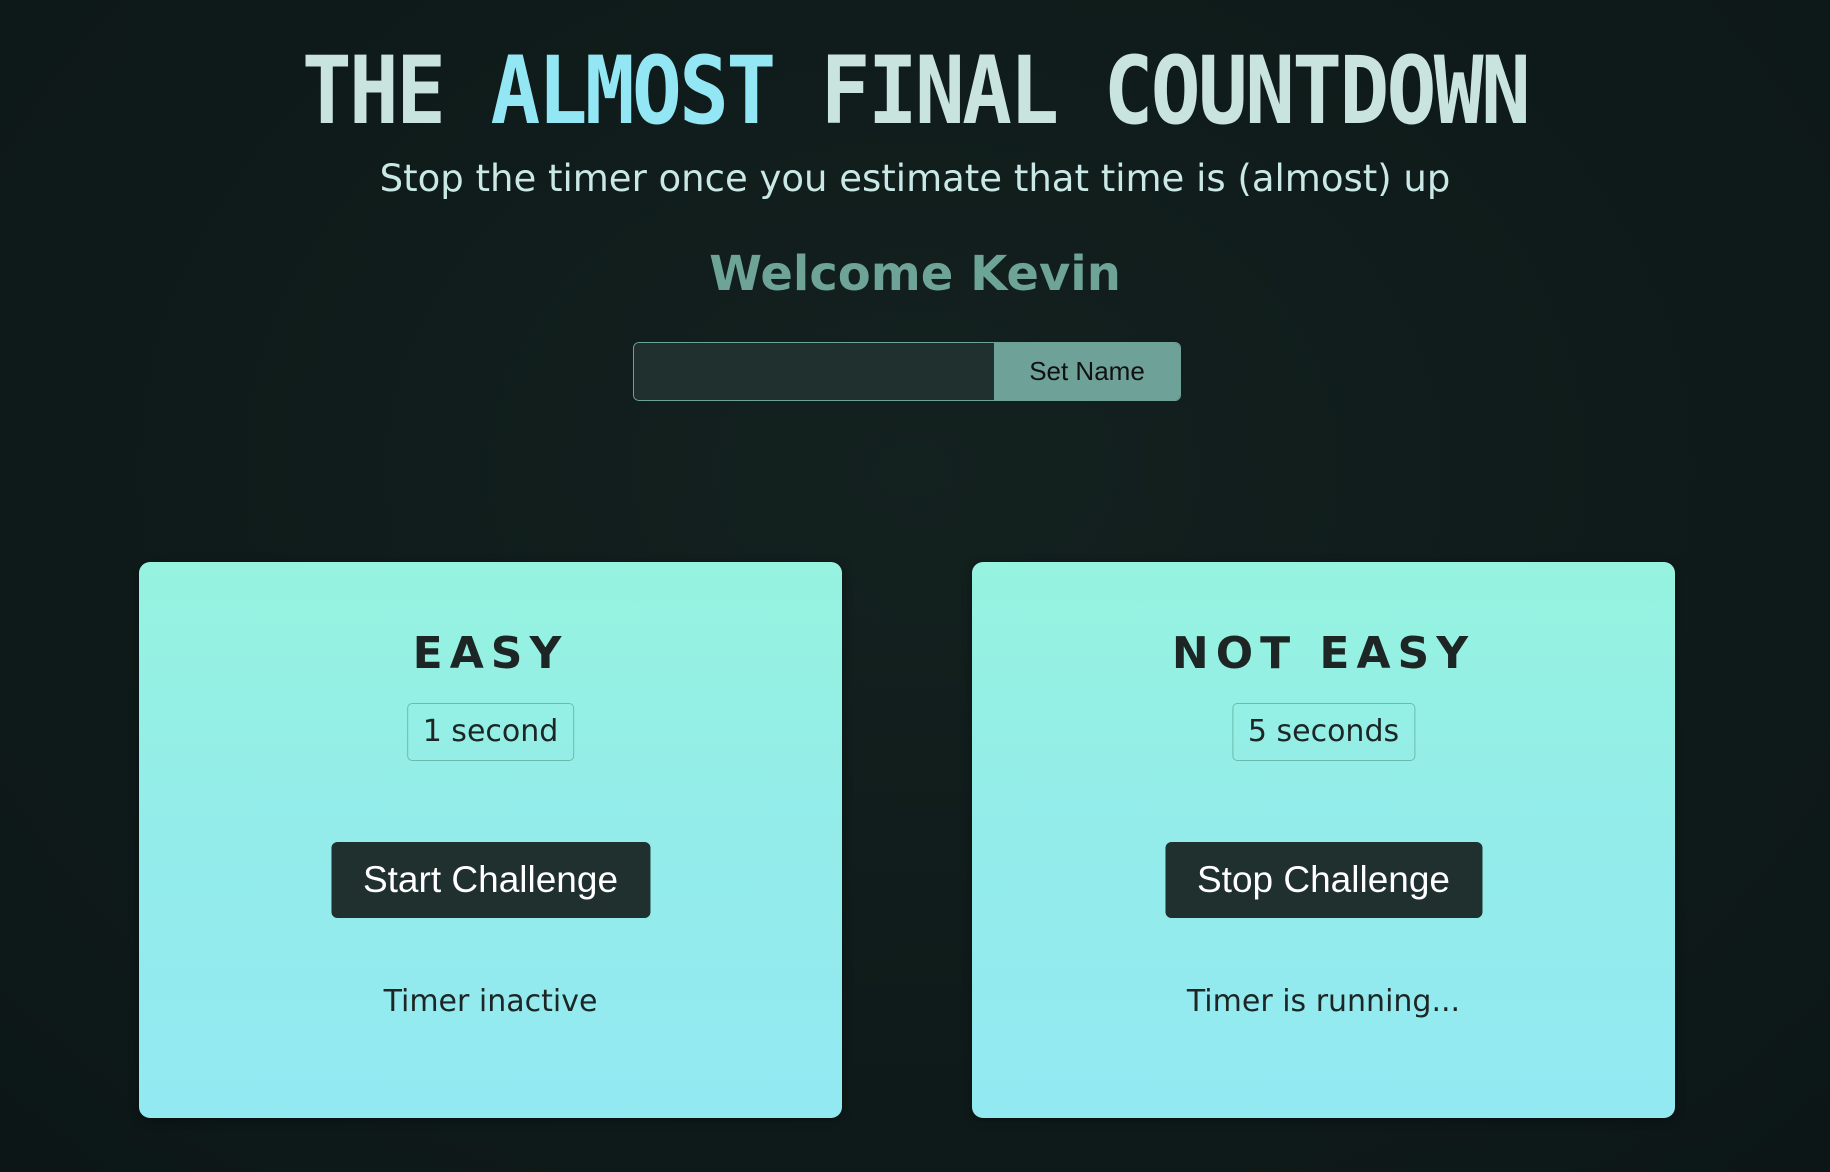 This screenshot has width=1830, height=1172. I want to click on stop-challenge-button: Stop Challenge, so click(1323, 880).